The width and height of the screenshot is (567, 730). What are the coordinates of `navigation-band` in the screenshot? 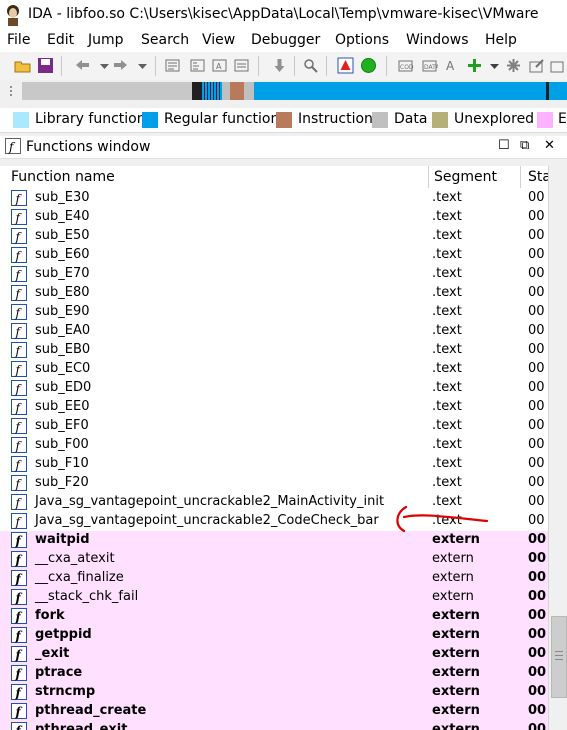 It's located at (283, 93).